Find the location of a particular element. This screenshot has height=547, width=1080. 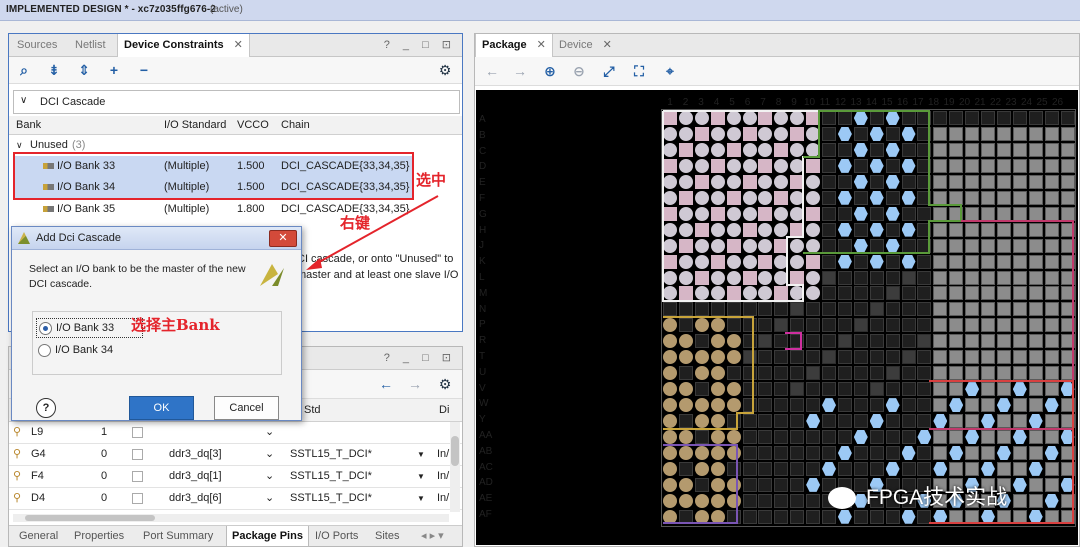

help-button: ? is located at coordinates (46, 408).